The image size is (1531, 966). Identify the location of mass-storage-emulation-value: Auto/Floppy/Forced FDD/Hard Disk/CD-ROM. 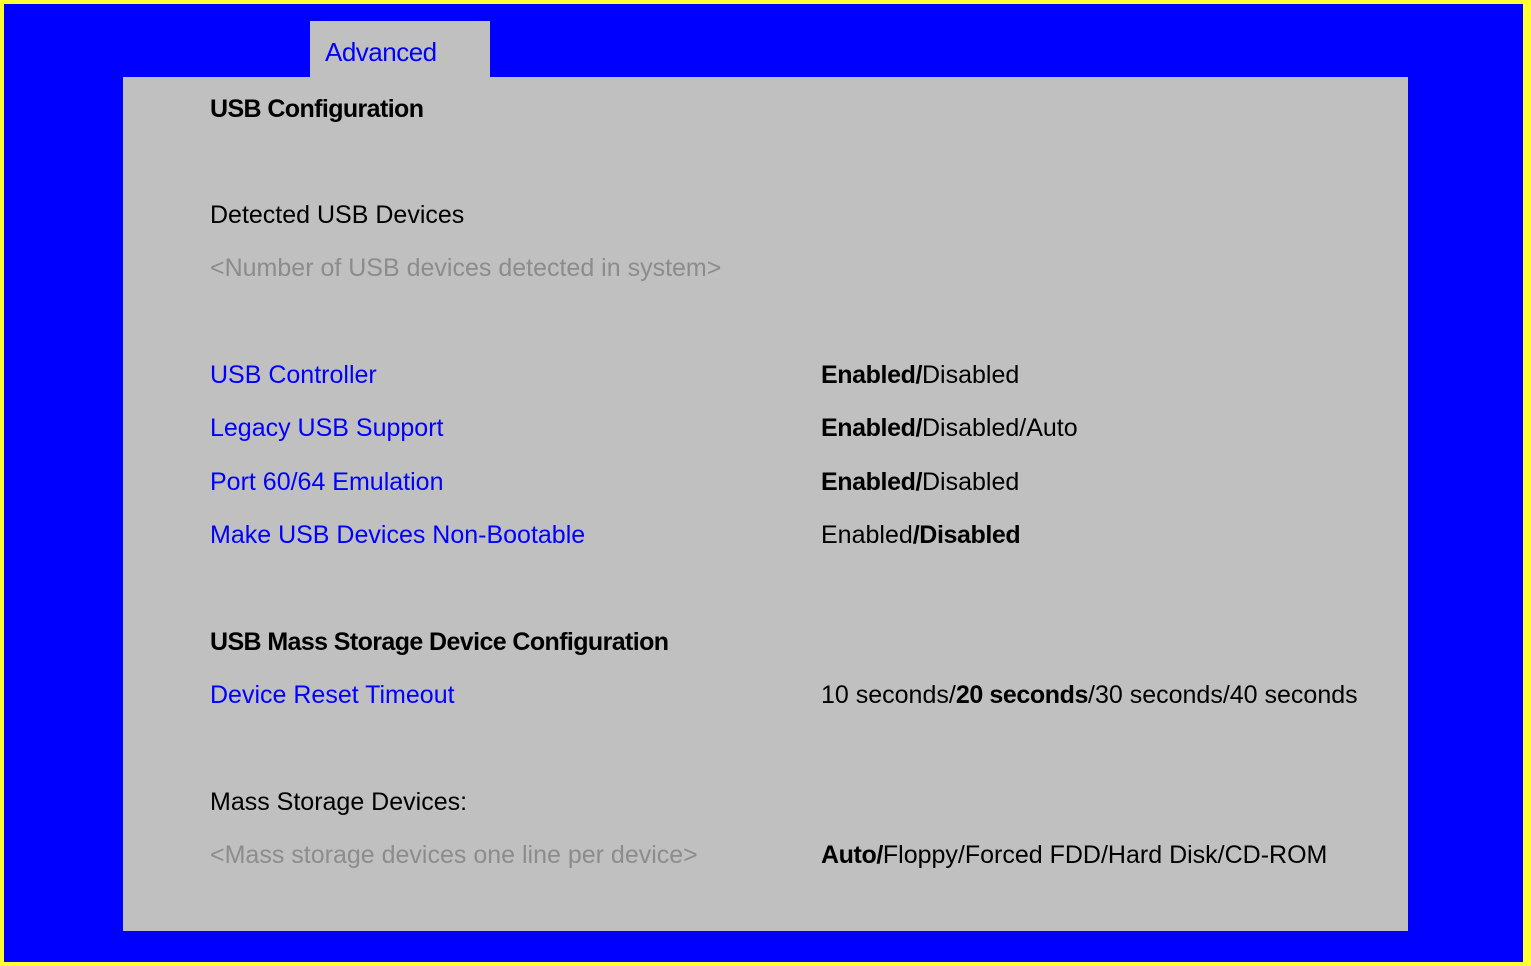
(1074, 855).